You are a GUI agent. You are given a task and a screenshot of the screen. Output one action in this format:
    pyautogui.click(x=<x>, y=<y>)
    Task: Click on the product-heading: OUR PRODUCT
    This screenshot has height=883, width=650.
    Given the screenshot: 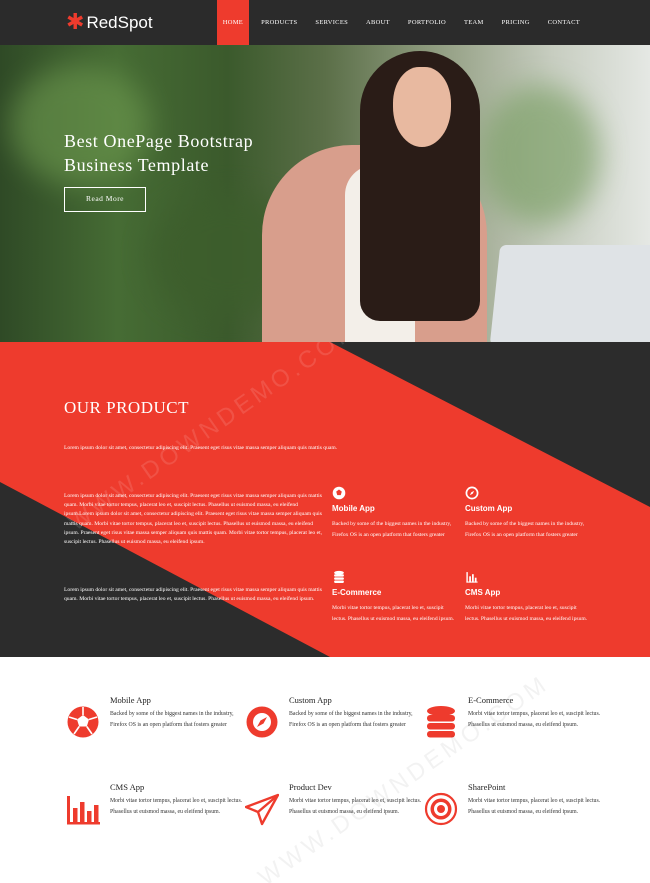 What is the action you would take?
    pyautogui.click(x=126, y=407)
    